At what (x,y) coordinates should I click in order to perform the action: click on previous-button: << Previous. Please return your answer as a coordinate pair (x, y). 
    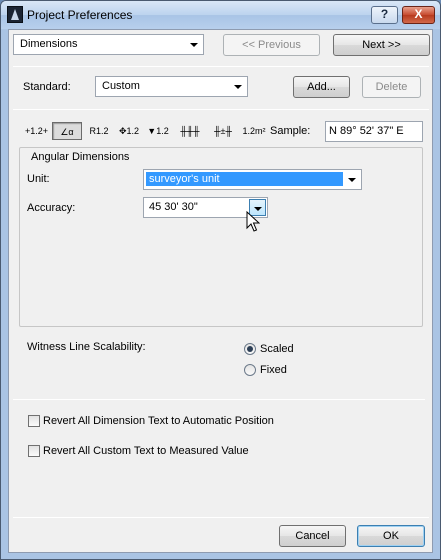
    Looking at the image, I should click on (271, 45).